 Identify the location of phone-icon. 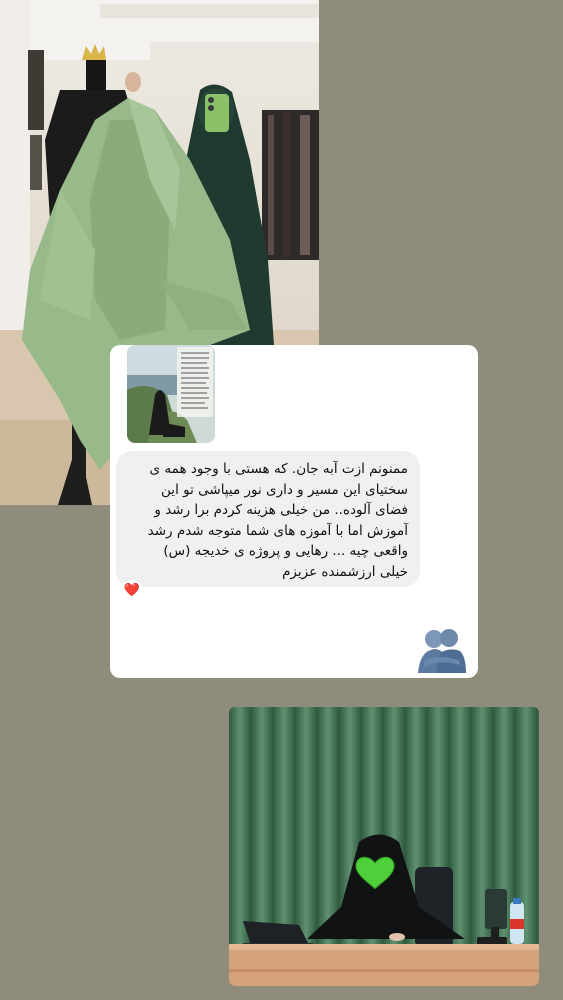
(217, 113).